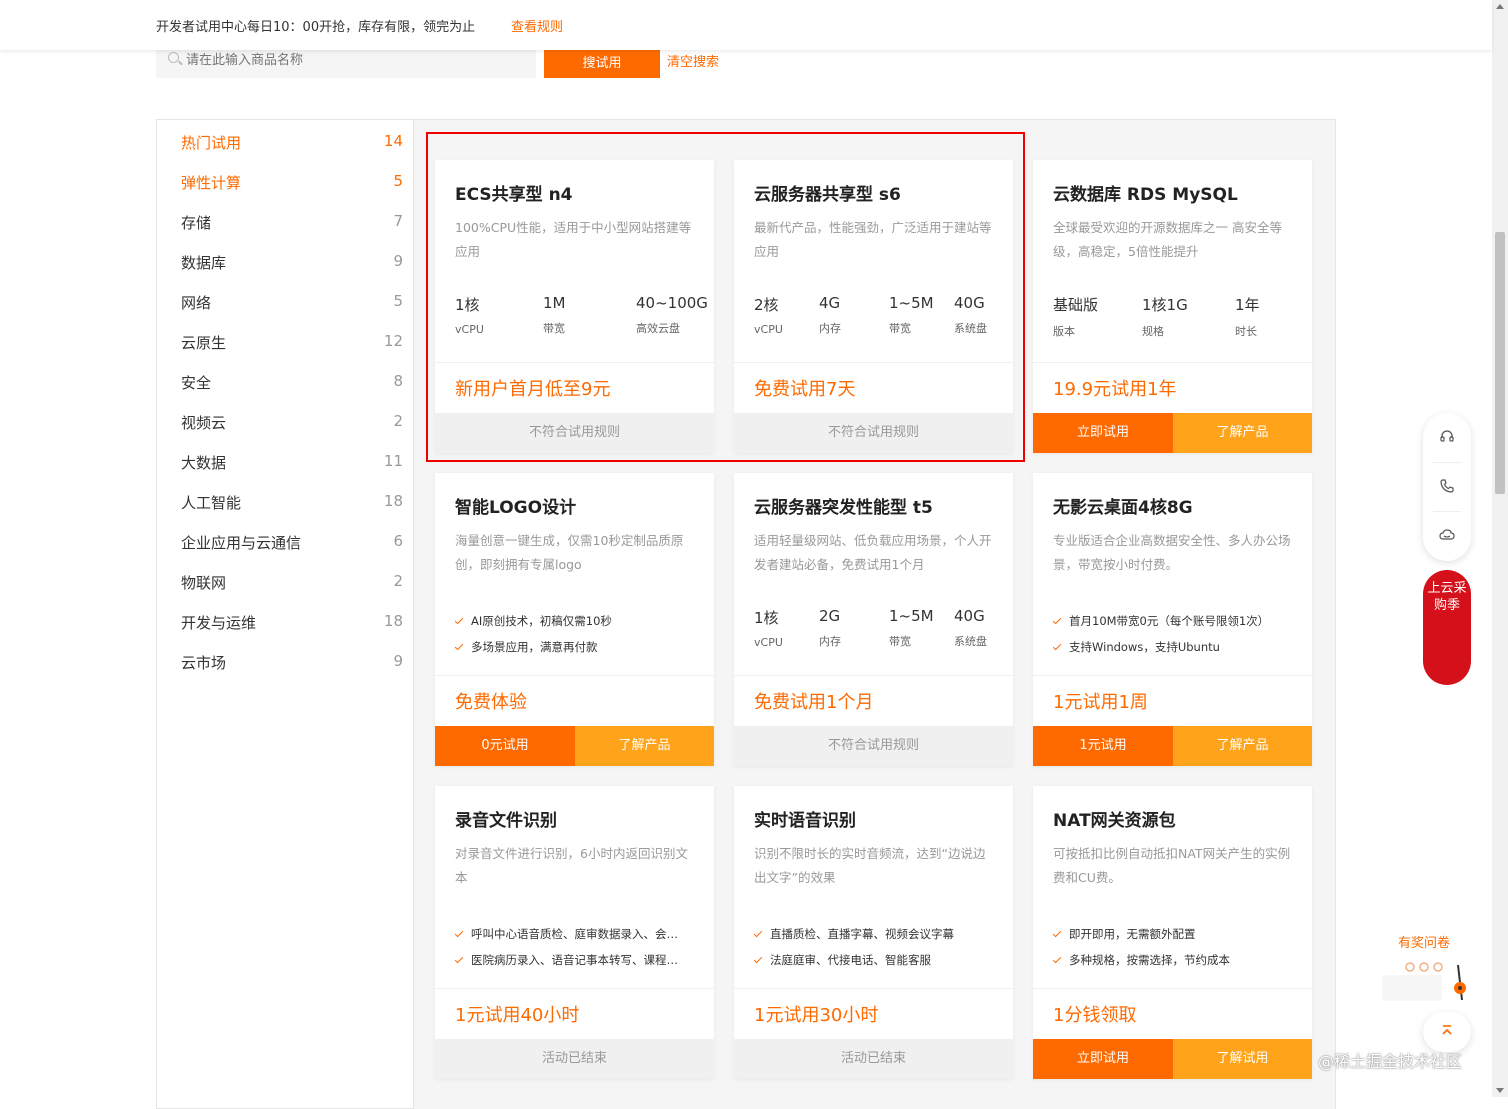  I want to click on spec-value: 40G, so click(969, 616).